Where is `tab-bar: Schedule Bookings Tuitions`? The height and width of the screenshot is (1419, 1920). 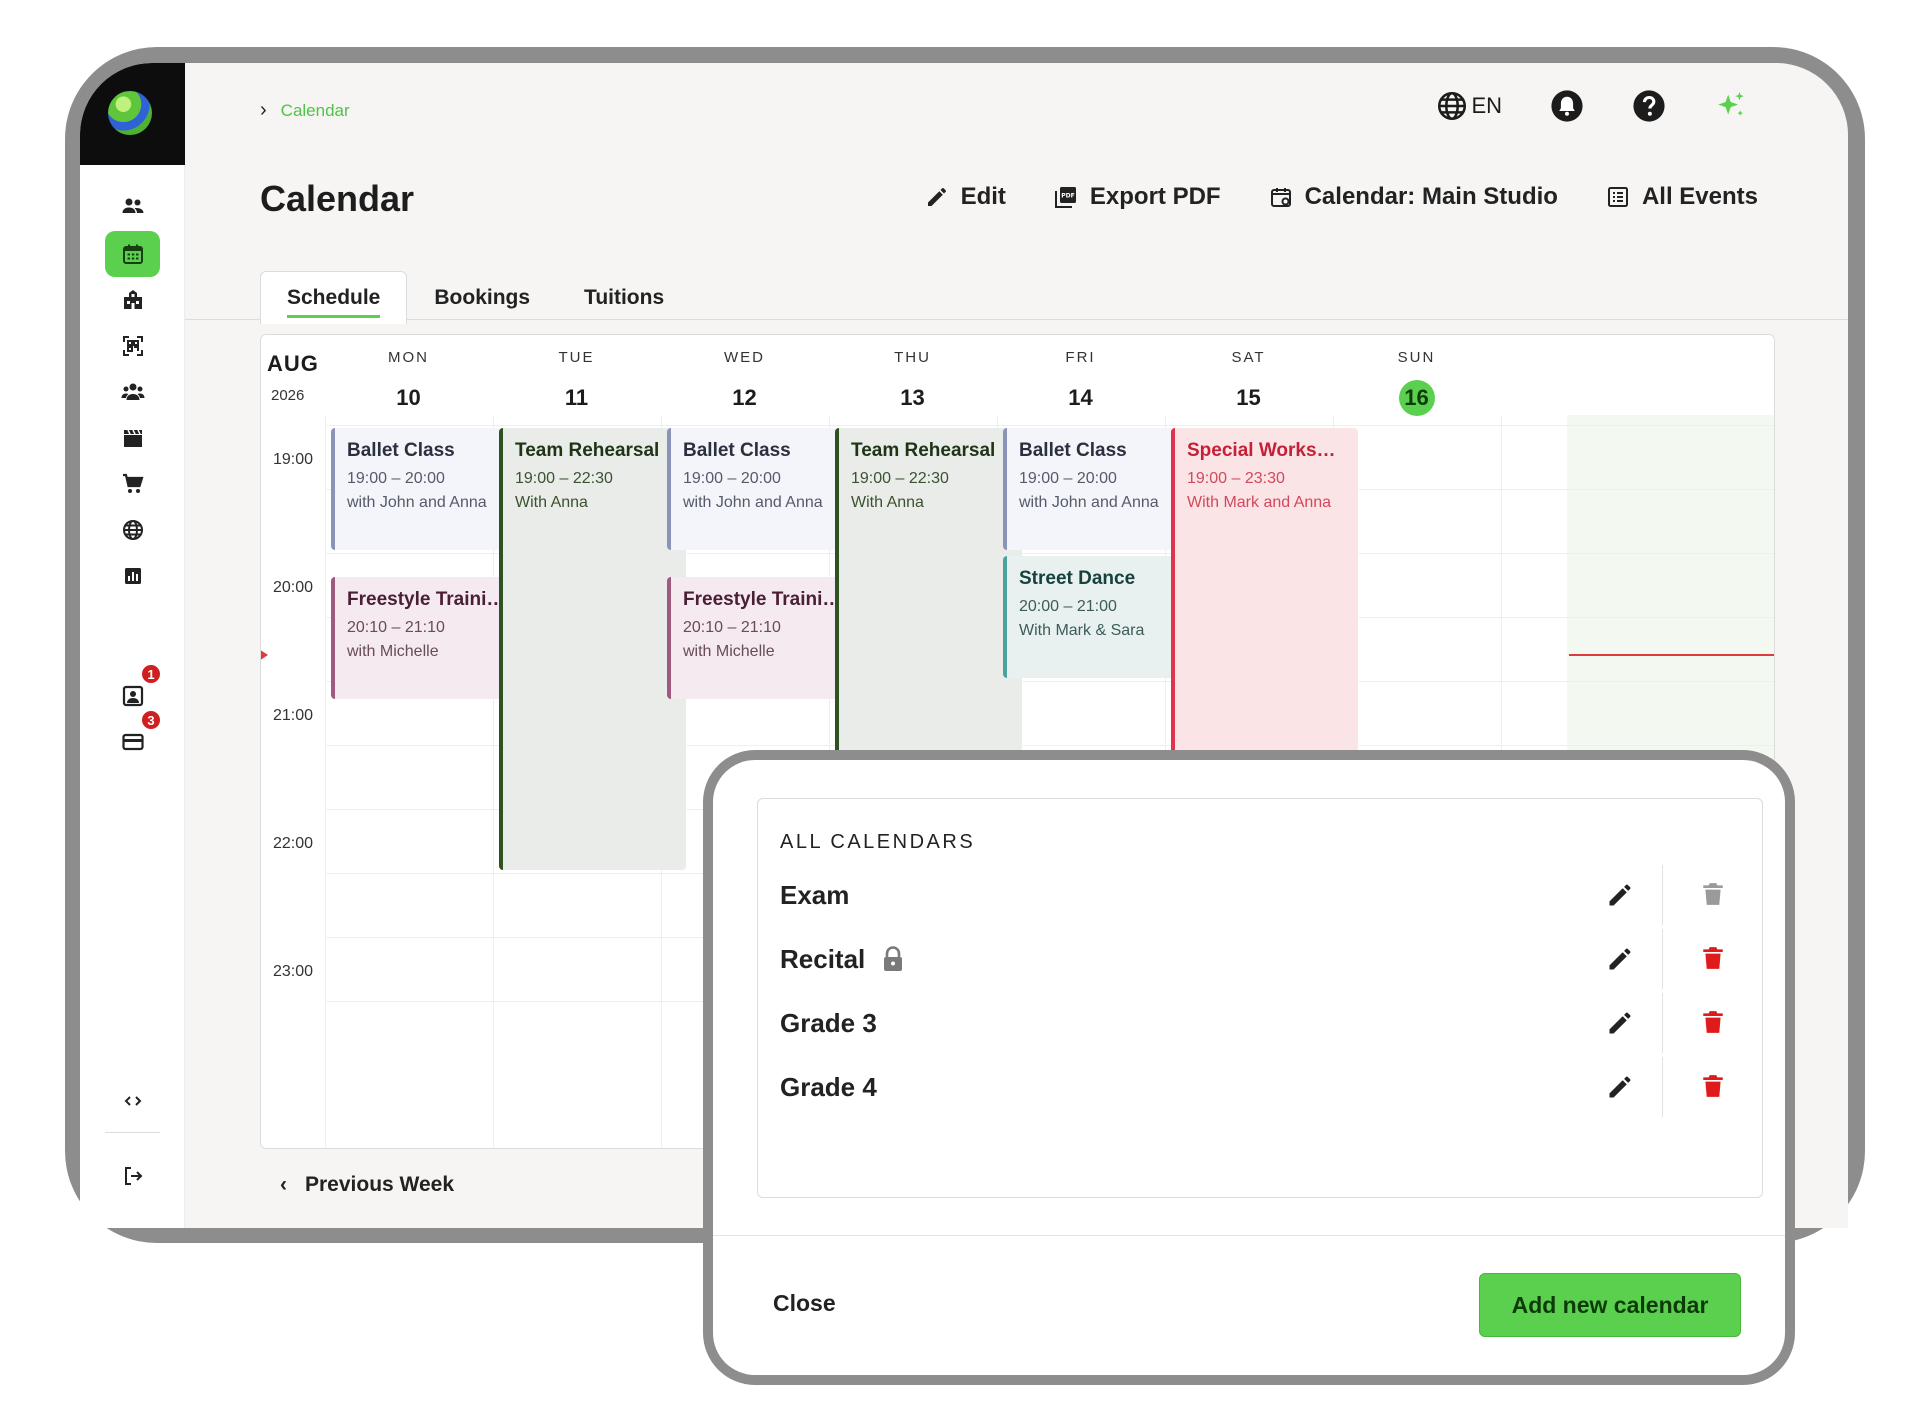 tab-bar: Schedule Bookings Tuitions is located at coordinates (475, 297).